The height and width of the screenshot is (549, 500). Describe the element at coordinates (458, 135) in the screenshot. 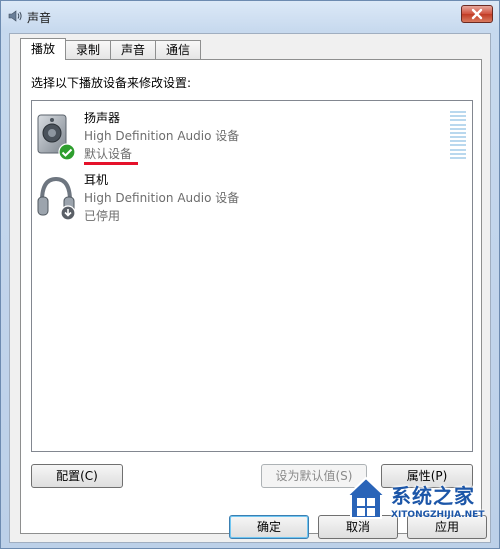

I see `volume-level-meter` at that location.